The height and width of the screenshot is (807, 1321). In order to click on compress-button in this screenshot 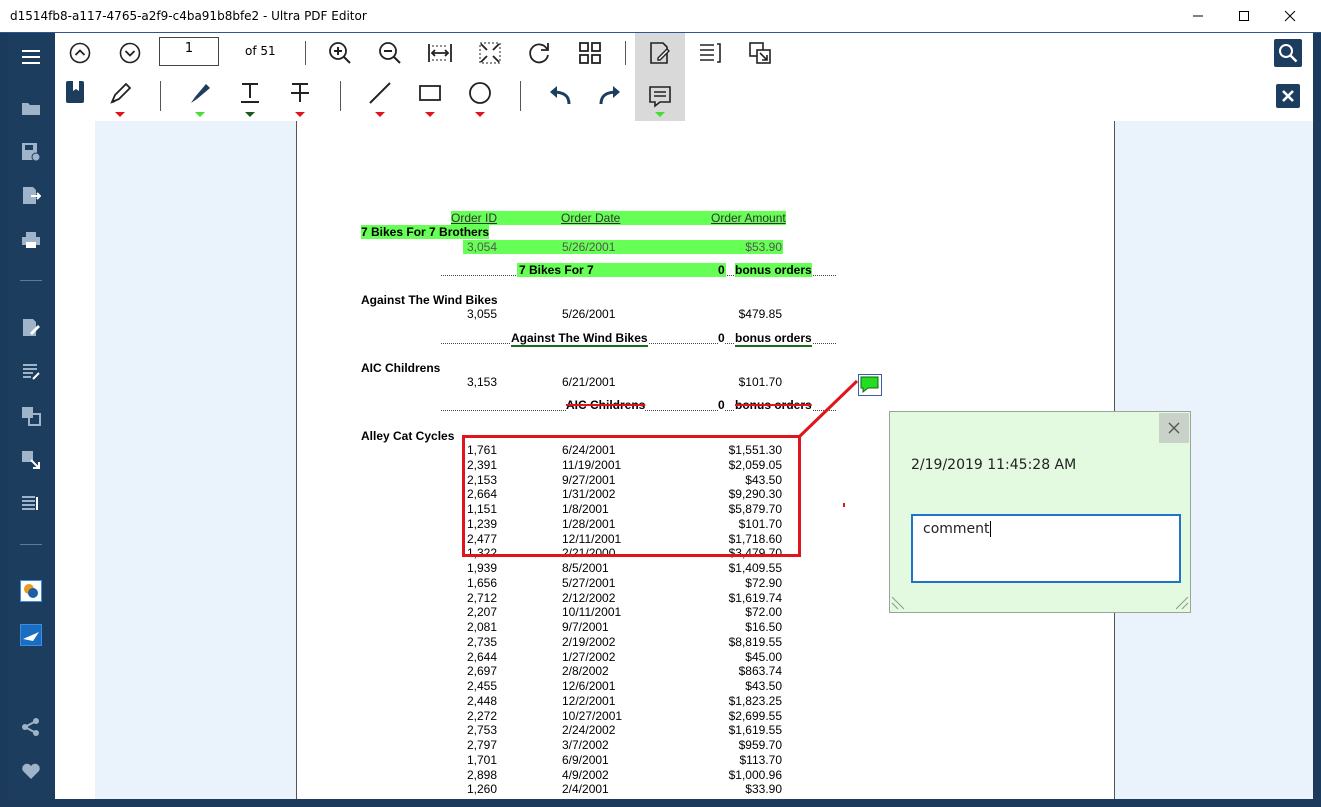, I will do `click(31, 416)`.